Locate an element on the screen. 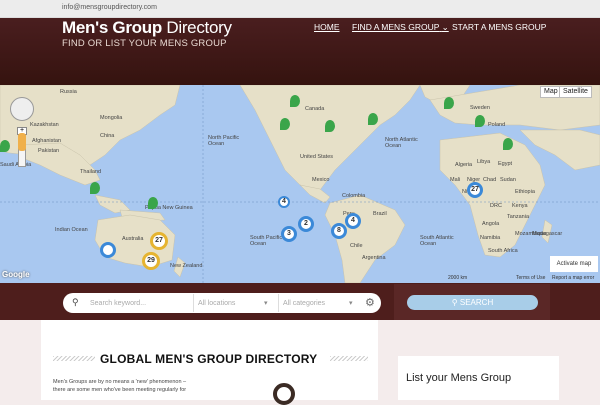 Image resolution: width=600 pixels, height=405 pixels. top-bar: info@mensgroupdirectory.com is located at coordinates (300, 9).